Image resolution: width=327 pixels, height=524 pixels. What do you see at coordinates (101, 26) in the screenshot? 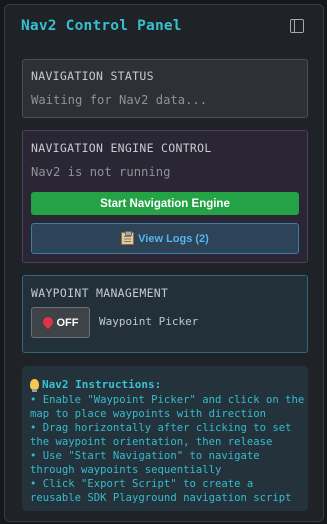
I see `panel-title: Nav2 Control Panel` at bounding box center [101, 26].